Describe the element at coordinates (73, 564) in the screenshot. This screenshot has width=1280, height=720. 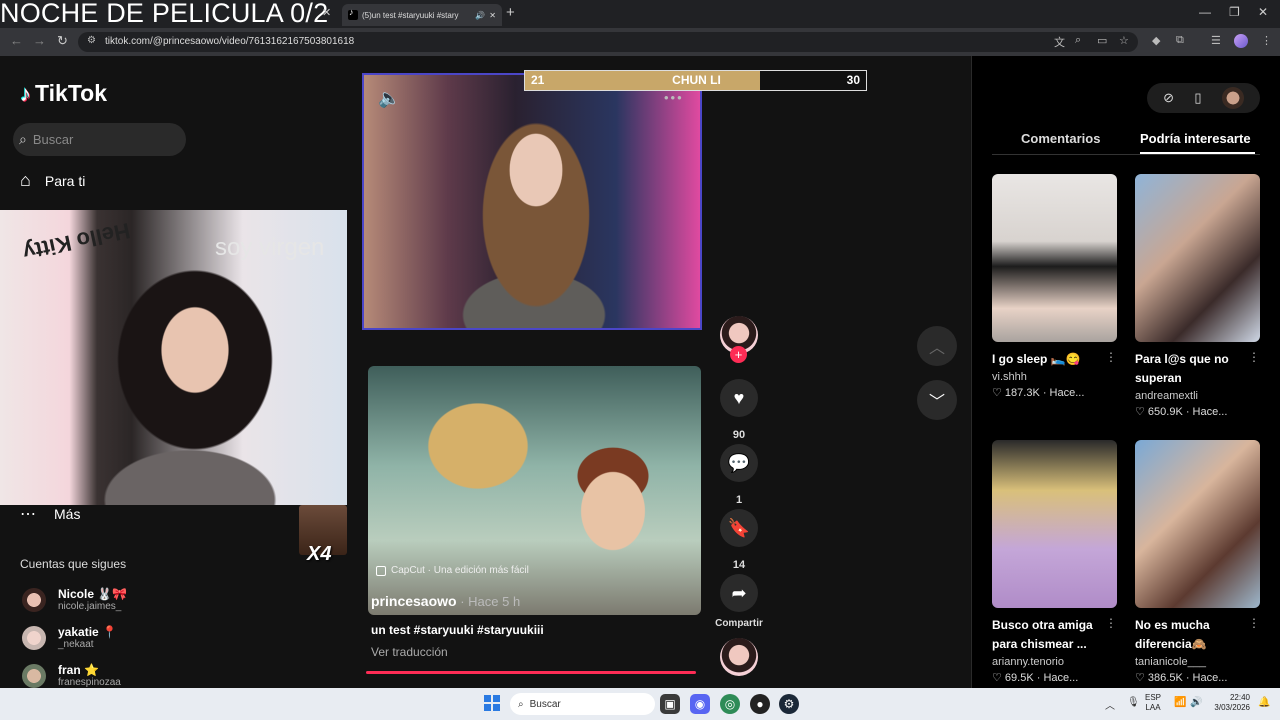
I see `following-title: Cuentas que sigues` at that location.